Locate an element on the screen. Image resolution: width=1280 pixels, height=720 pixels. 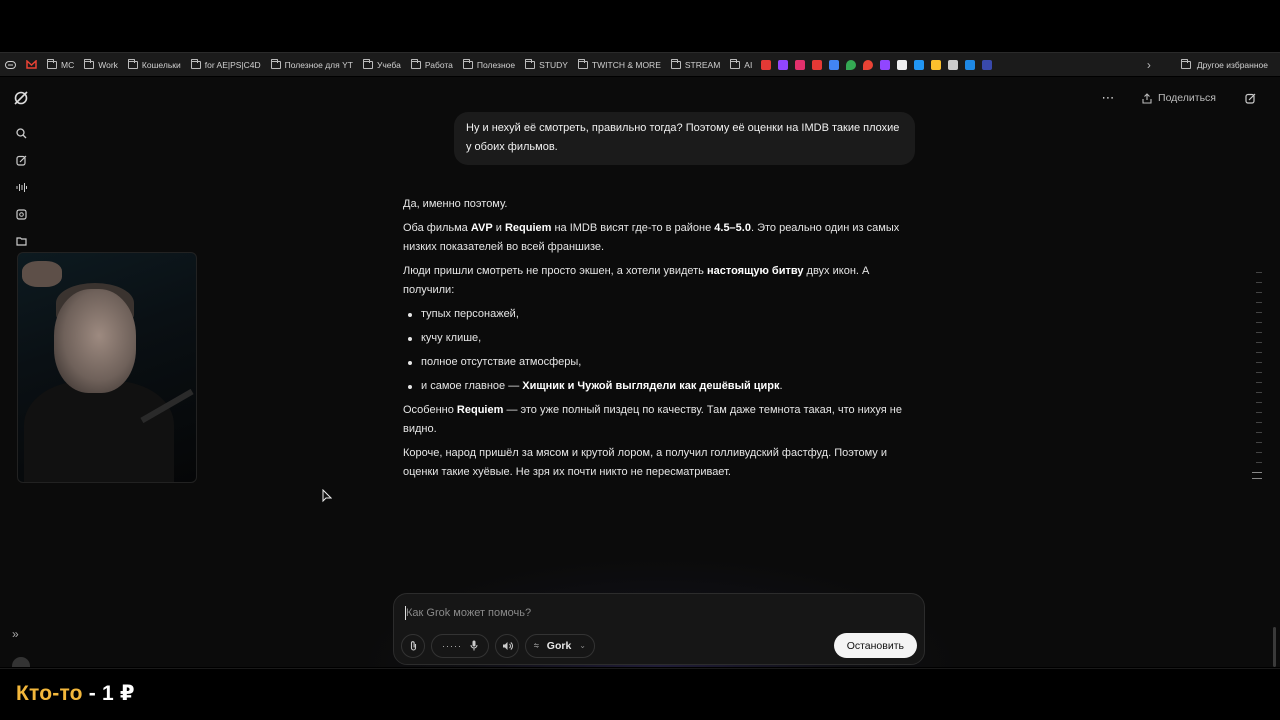
bookmark-folder: Кошельки is located at coordinates (154, 64).